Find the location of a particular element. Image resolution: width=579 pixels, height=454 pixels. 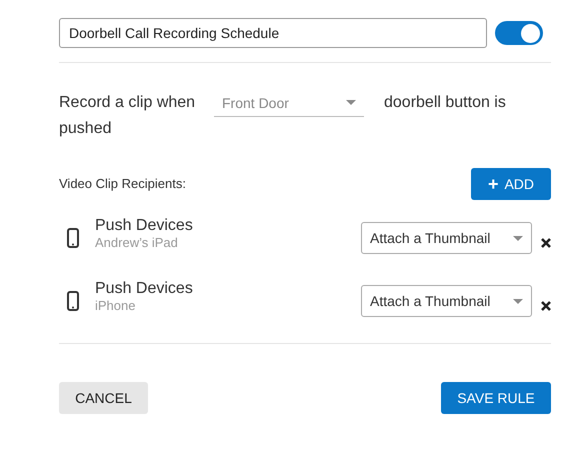

save-rule-button: SAVE RULE is located at coordinates (496, 398).